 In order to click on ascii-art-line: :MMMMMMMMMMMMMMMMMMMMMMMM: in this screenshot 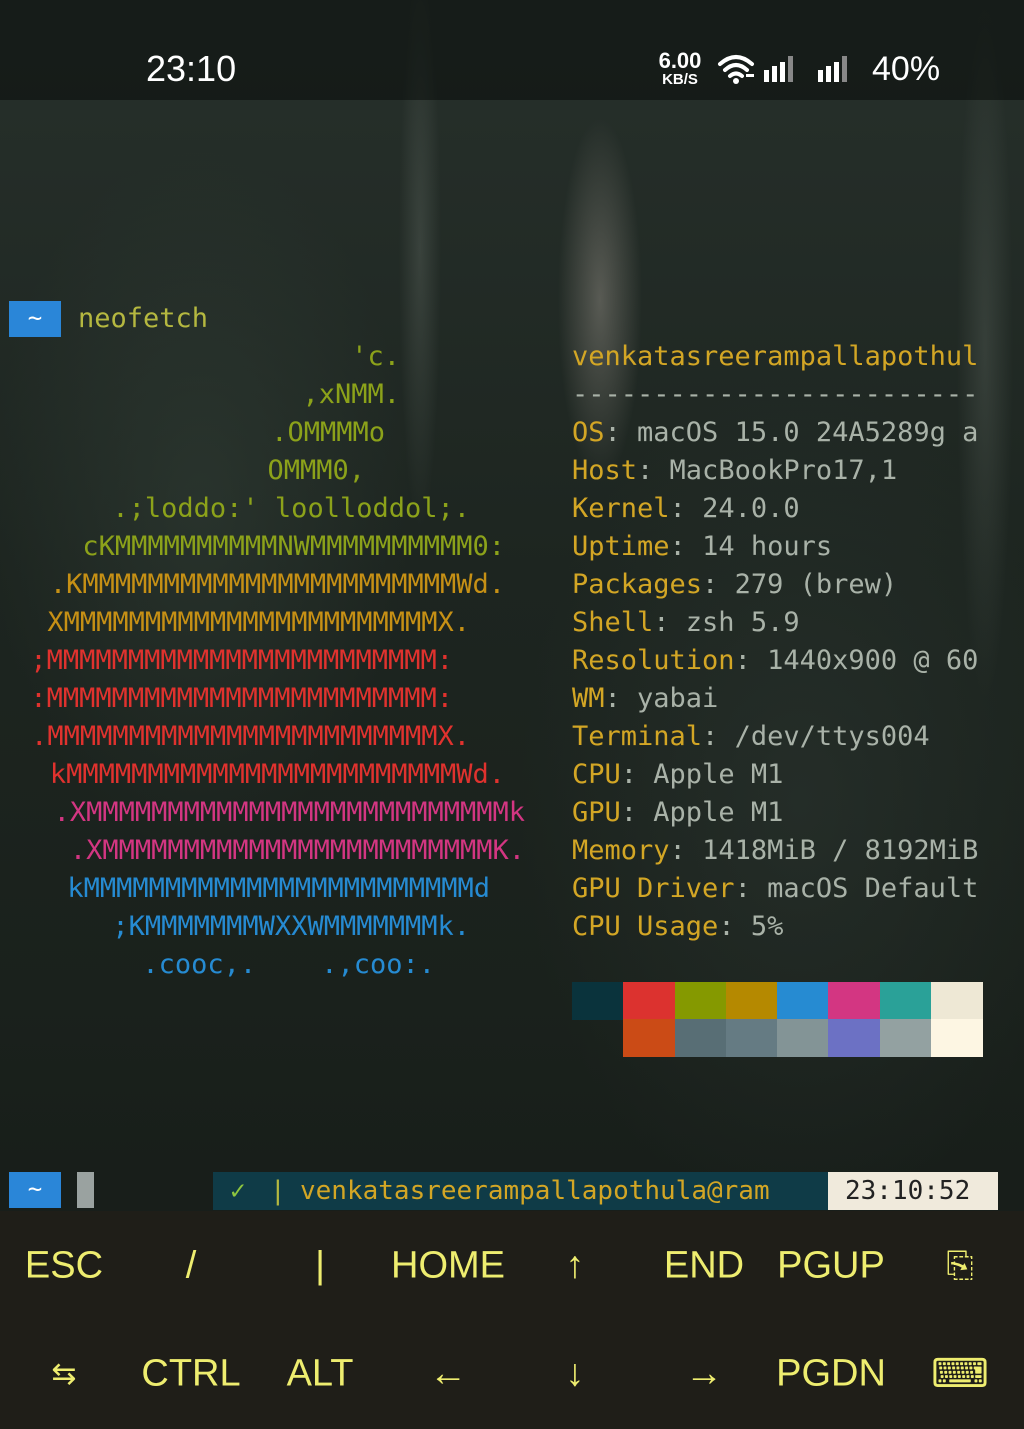, I will do `click(241, 698)`.